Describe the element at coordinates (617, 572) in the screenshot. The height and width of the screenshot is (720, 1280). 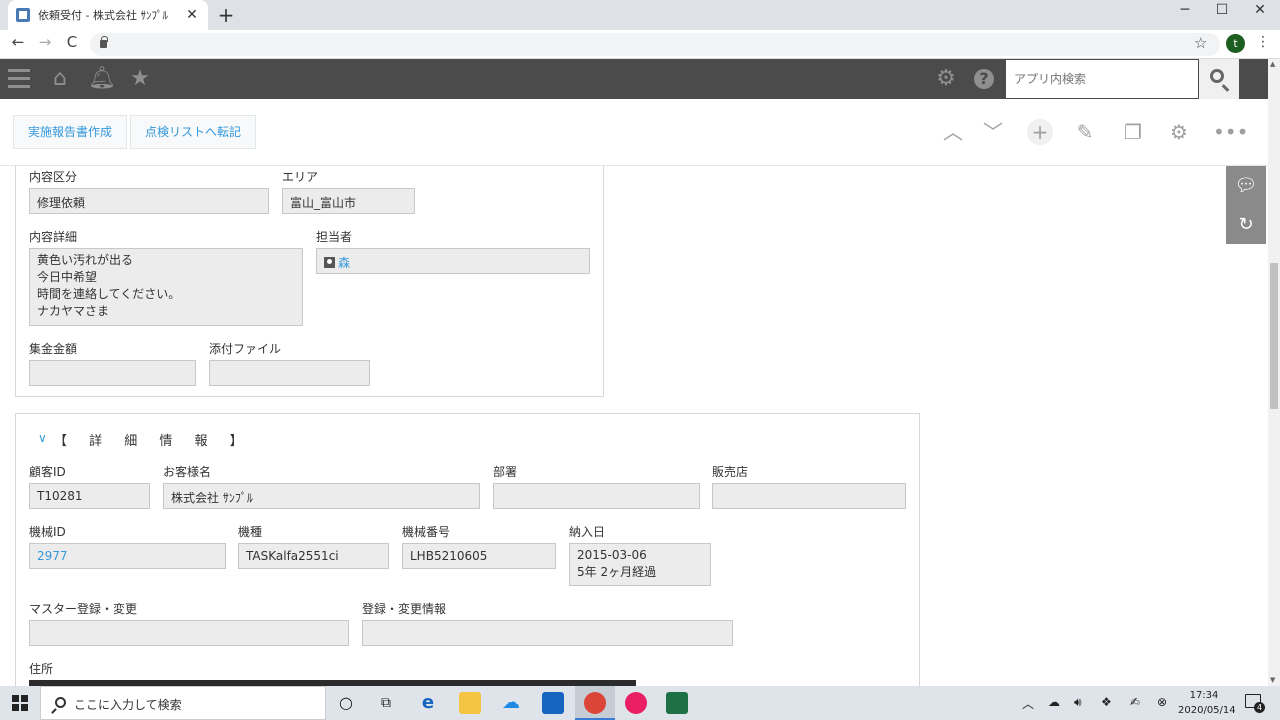
I see `nonyubi-elapsed: 5年 2ヶ月経過` at that location.